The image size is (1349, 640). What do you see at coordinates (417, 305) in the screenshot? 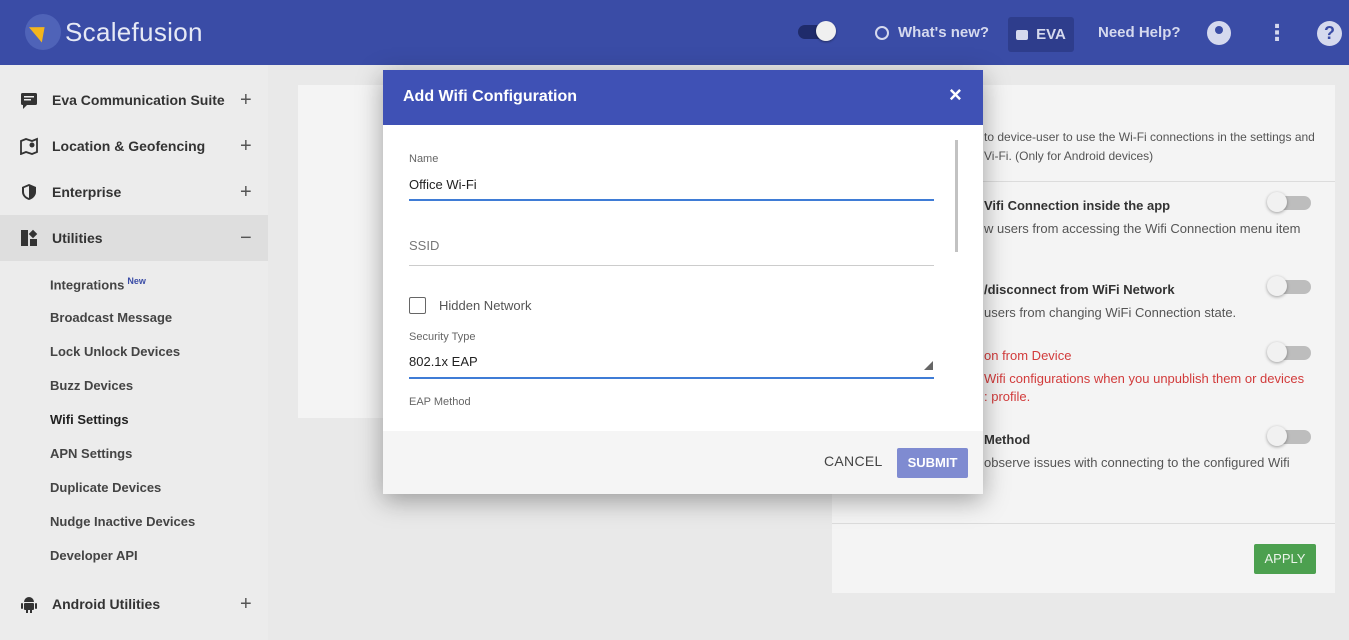
I see `hidden-network-checkbox` at bounding box center [417, 305].